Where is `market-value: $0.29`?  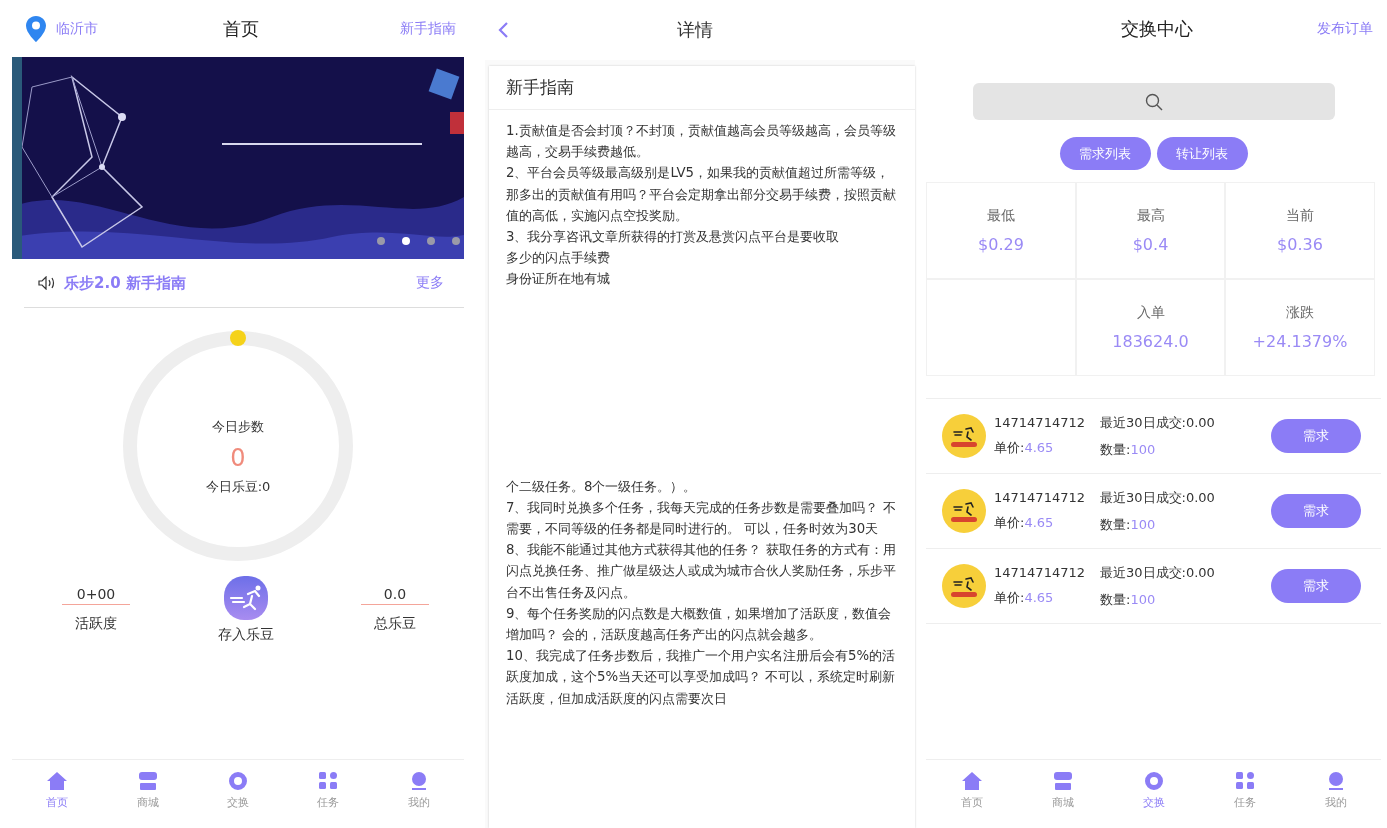 market-value: $0.29 is located at coordinates (1001, 244).